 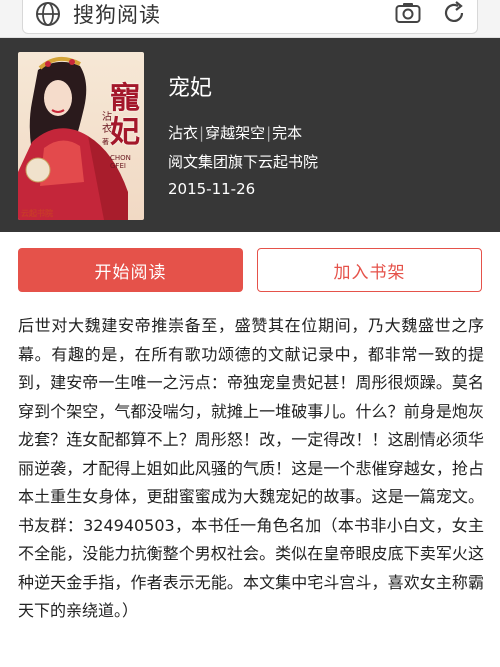 I want to click on book-status: 完本, so click(x=287, y=133).